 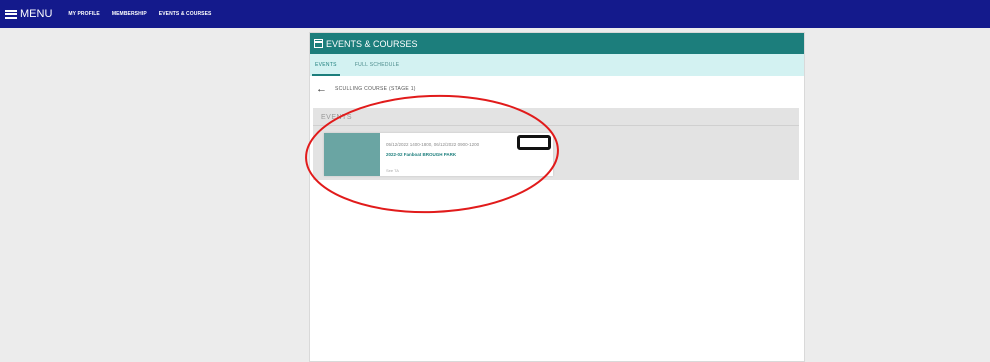 What do you see at coordinates (392, 170) in the screenshot?
I see `event-meta: See TA` at bounding box center [392, 170].